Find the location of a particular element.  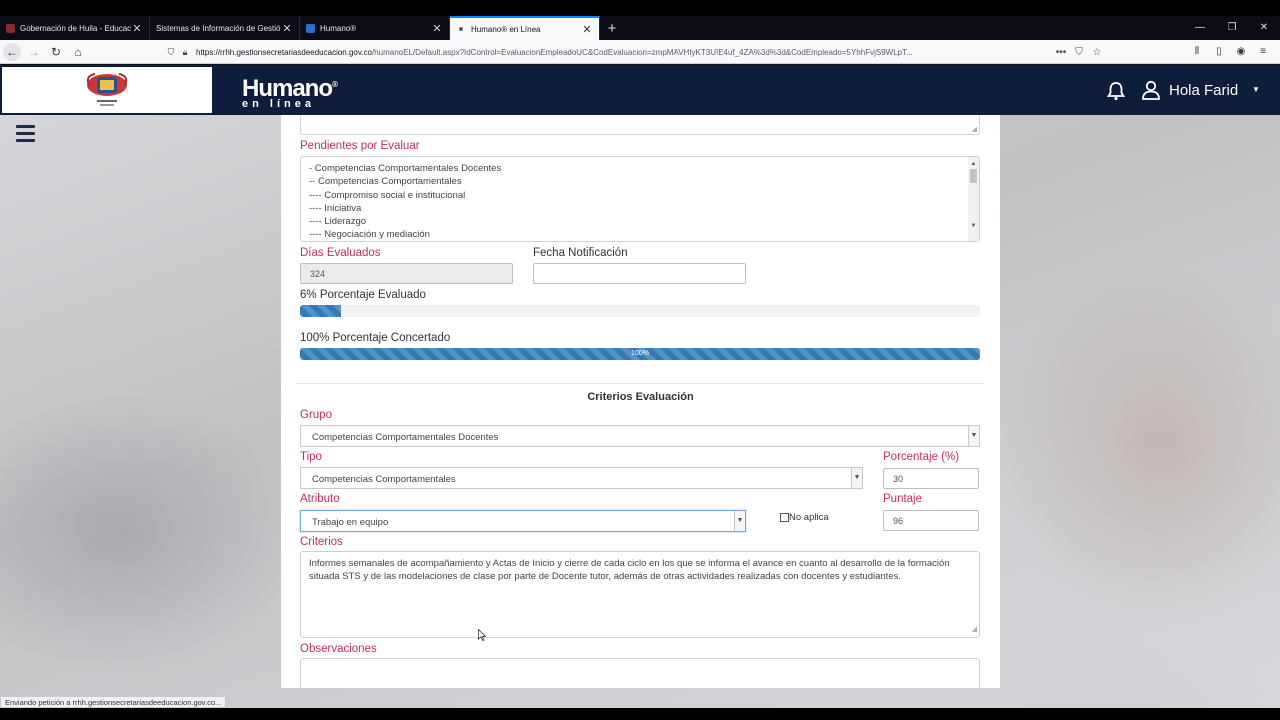

list-item: ---- Liderazgo is located at coordinates (640, 221).